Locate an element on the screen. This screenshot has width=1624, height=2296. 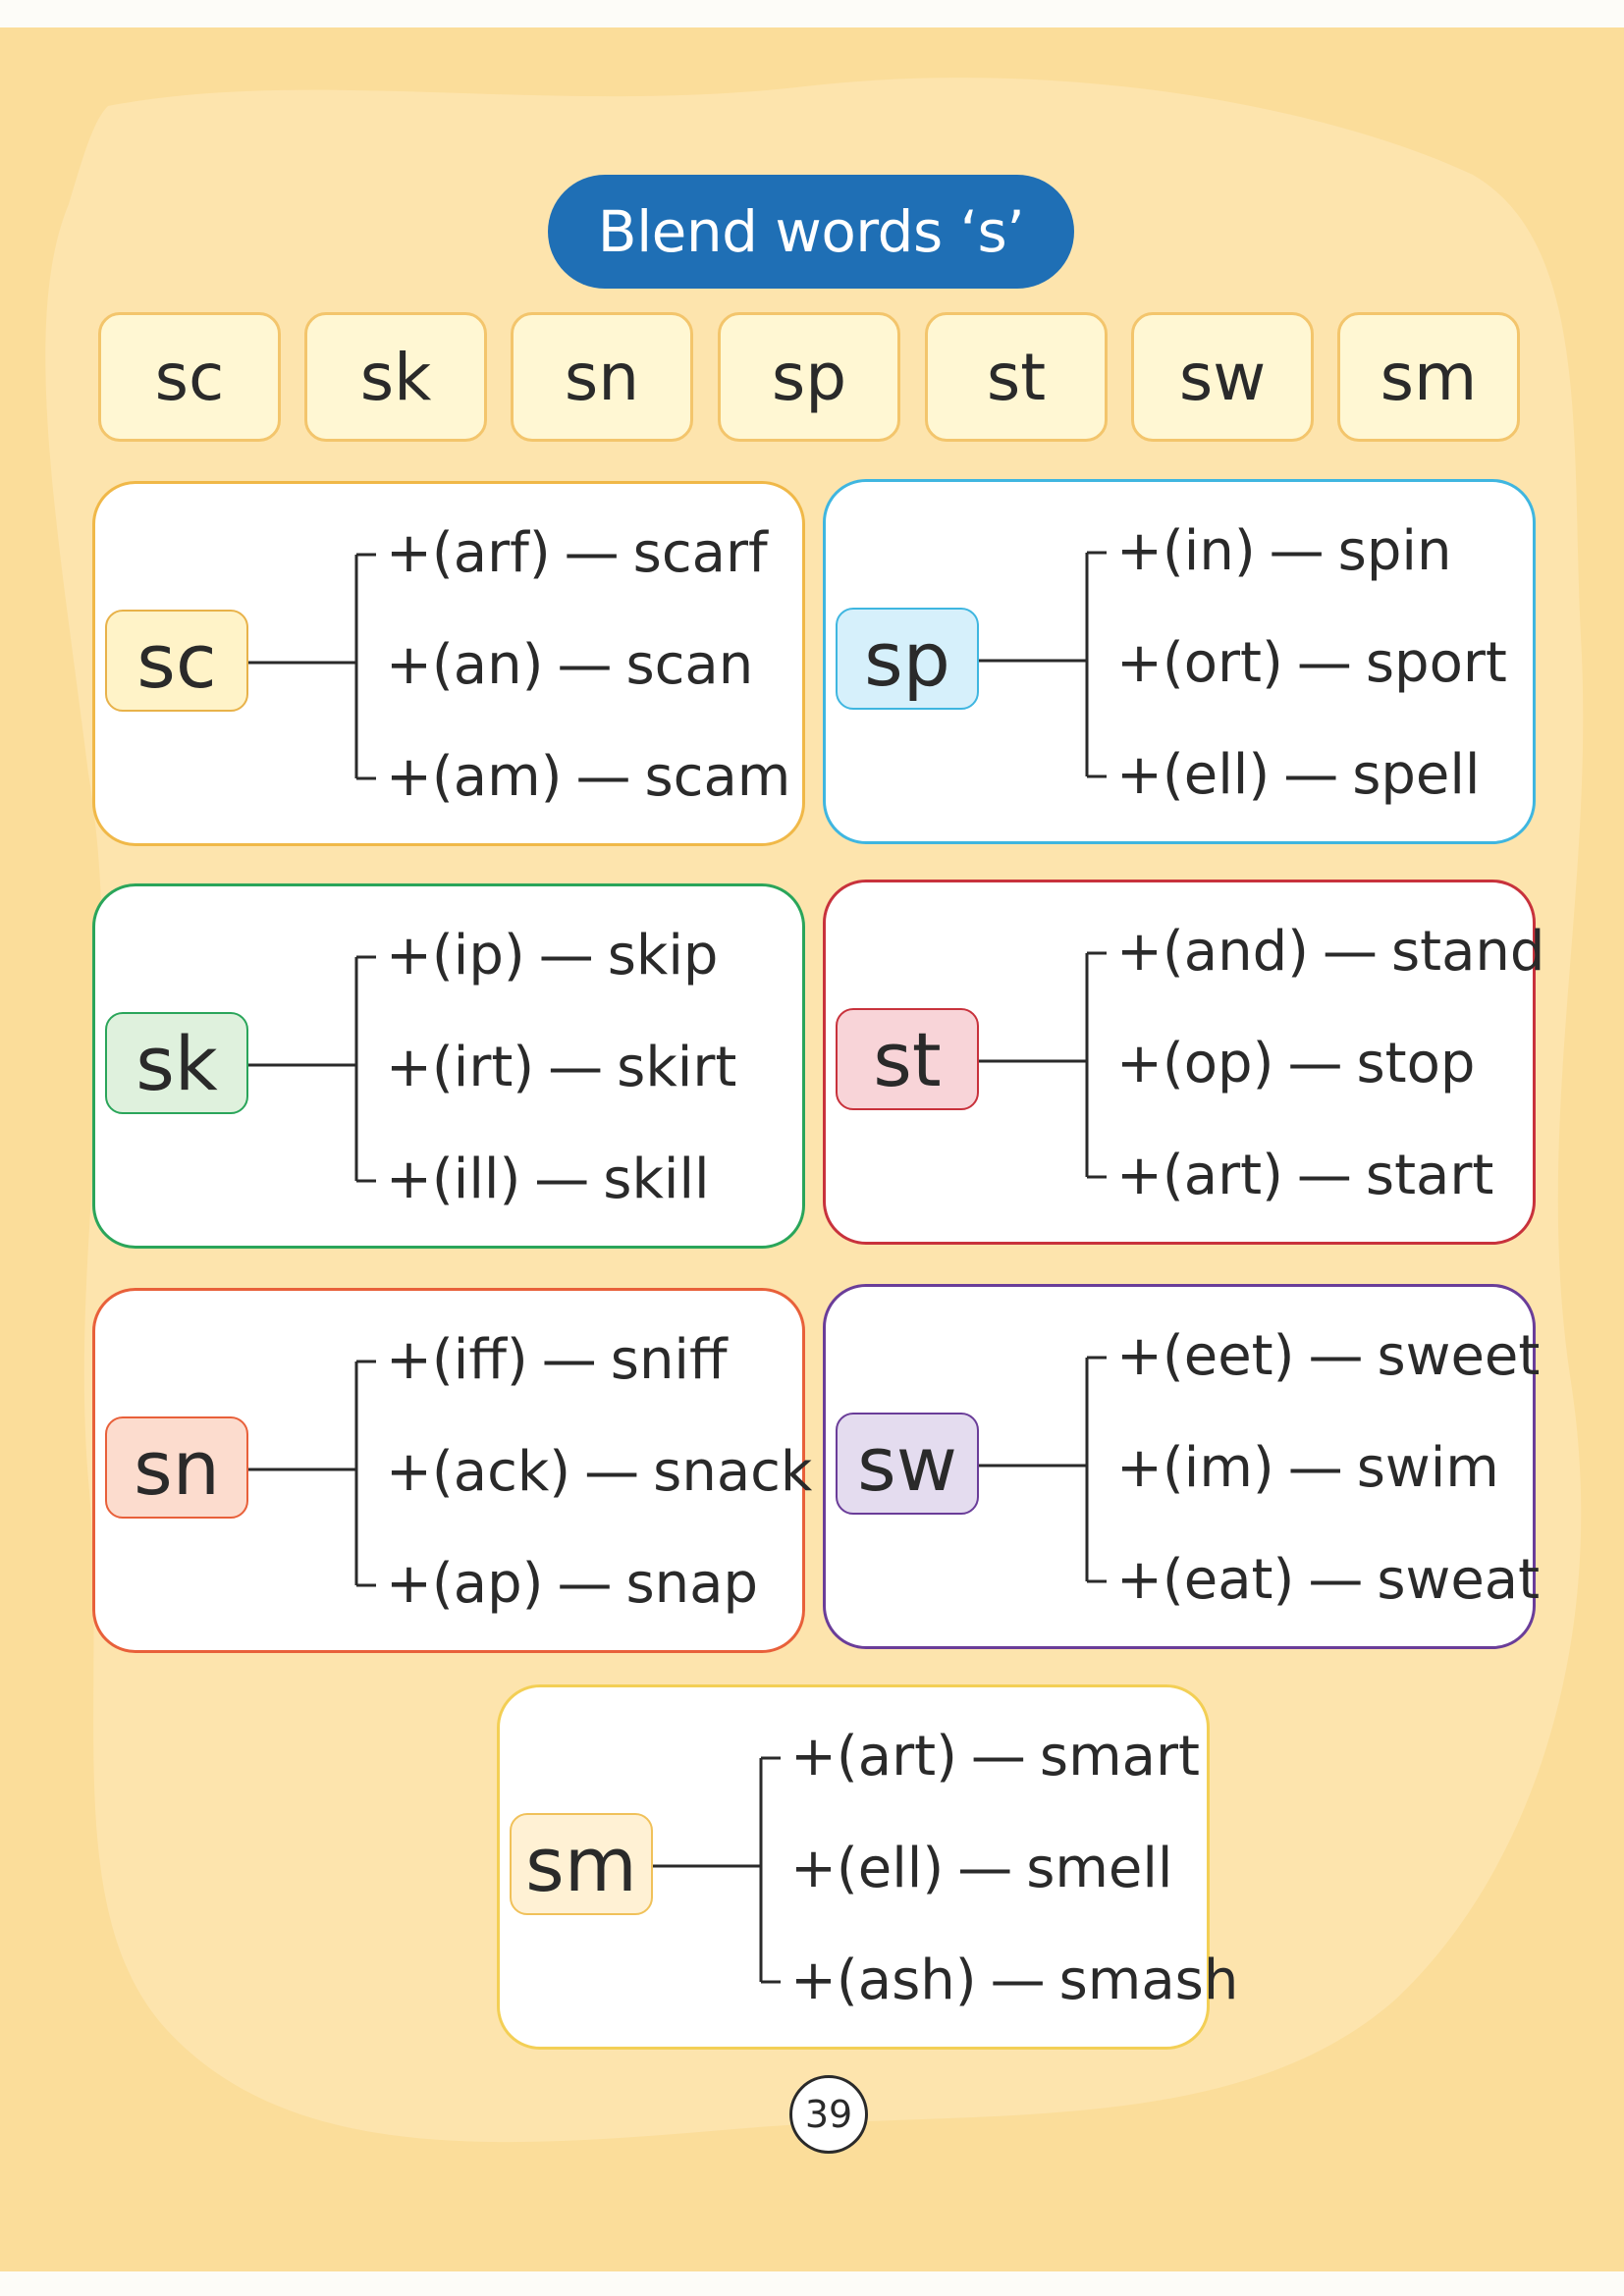
result-word: sport is located at coordinates (1436, 663).